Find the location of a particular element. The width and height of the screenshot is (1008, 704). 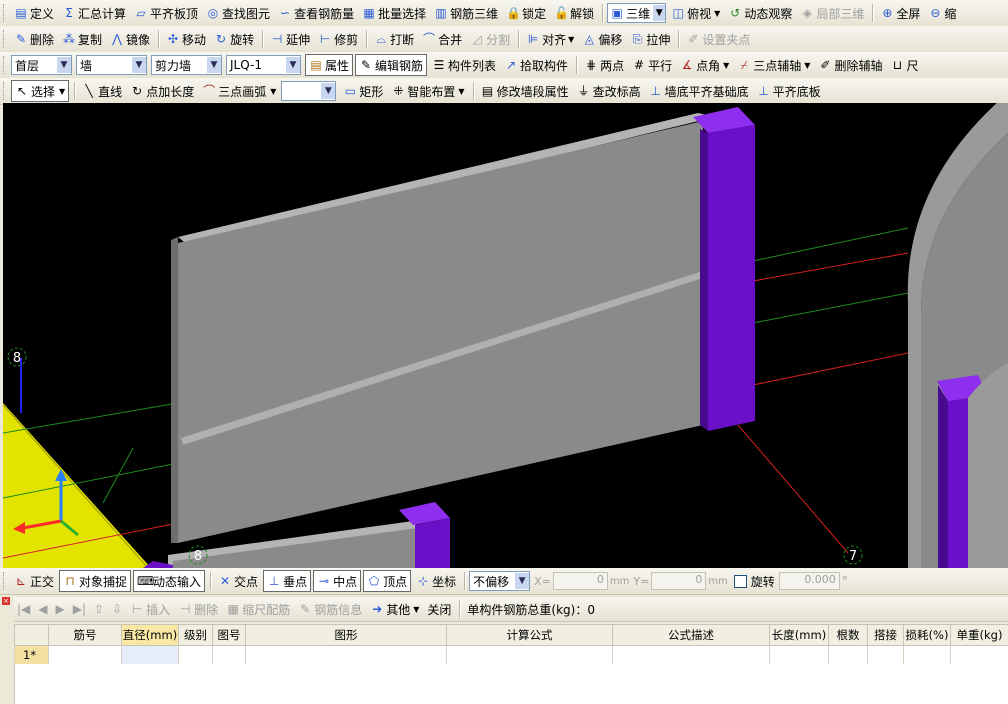

local-3d-button: ◈ 局部三维 is located at coordinates (832, 13).